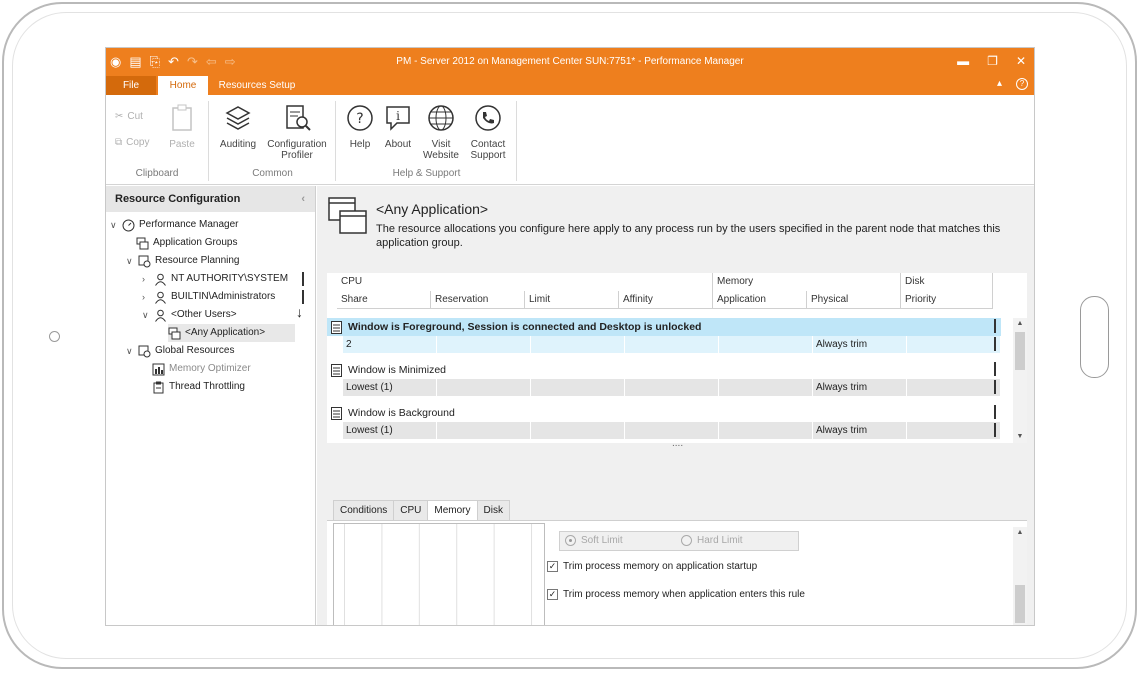  What do you see at coordinates (578, 344) in the screenshot?
I see `cell-limit` at bounding box center [578, 344].